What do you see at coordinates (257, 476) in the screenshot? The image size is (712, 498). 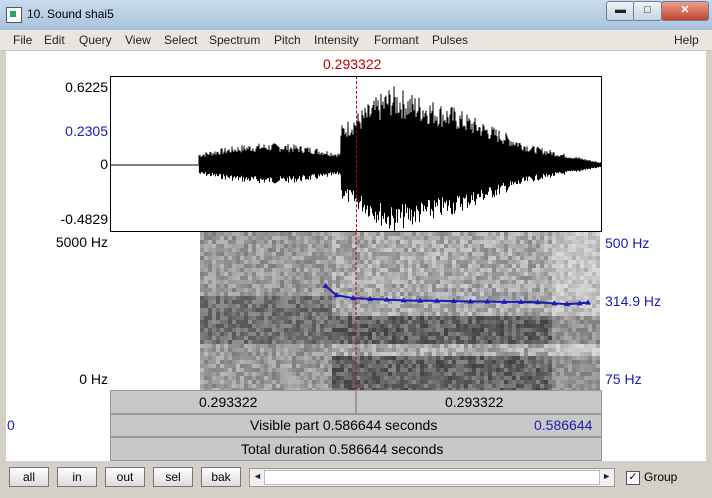 I see `scroll-left-icon: ◄` at bounding box center [257, 476].